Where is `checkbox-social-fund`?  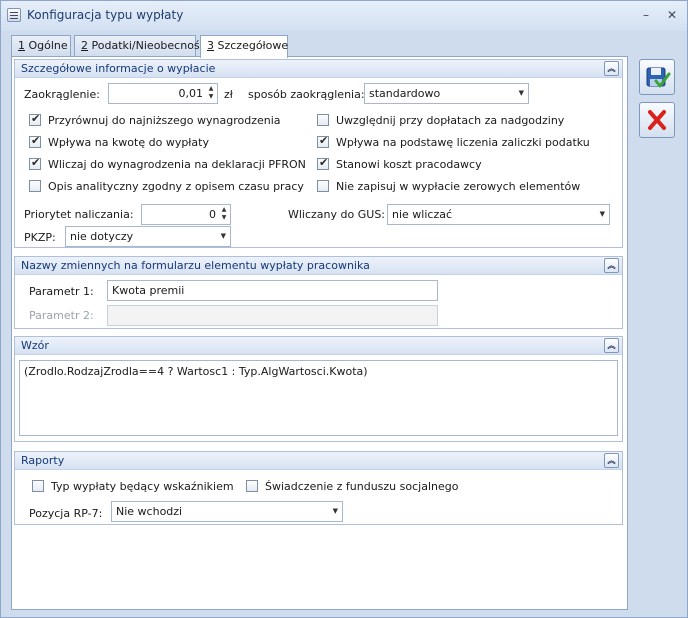
checkbox-social-fund is located at coordinates (252, 486).